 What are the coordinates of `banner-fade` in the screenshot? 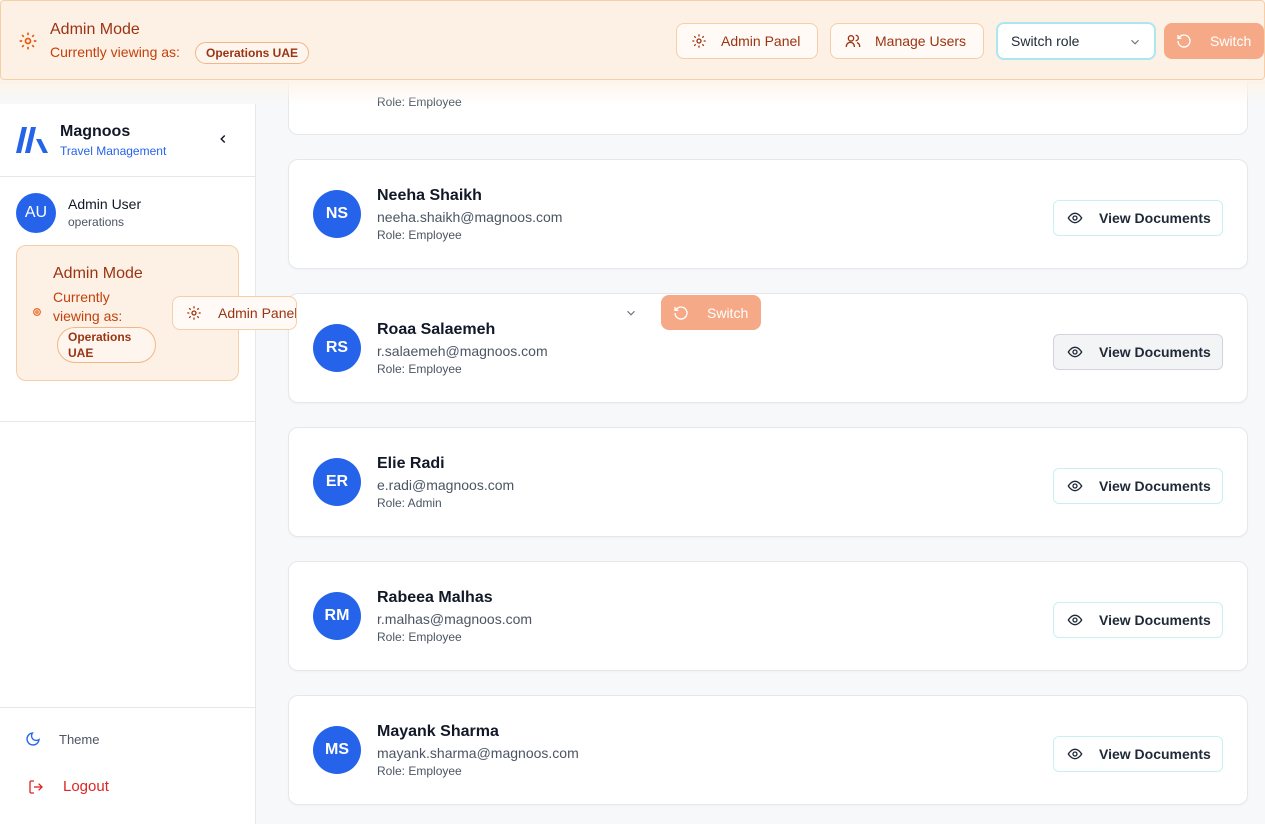 It's located at (632, 92).